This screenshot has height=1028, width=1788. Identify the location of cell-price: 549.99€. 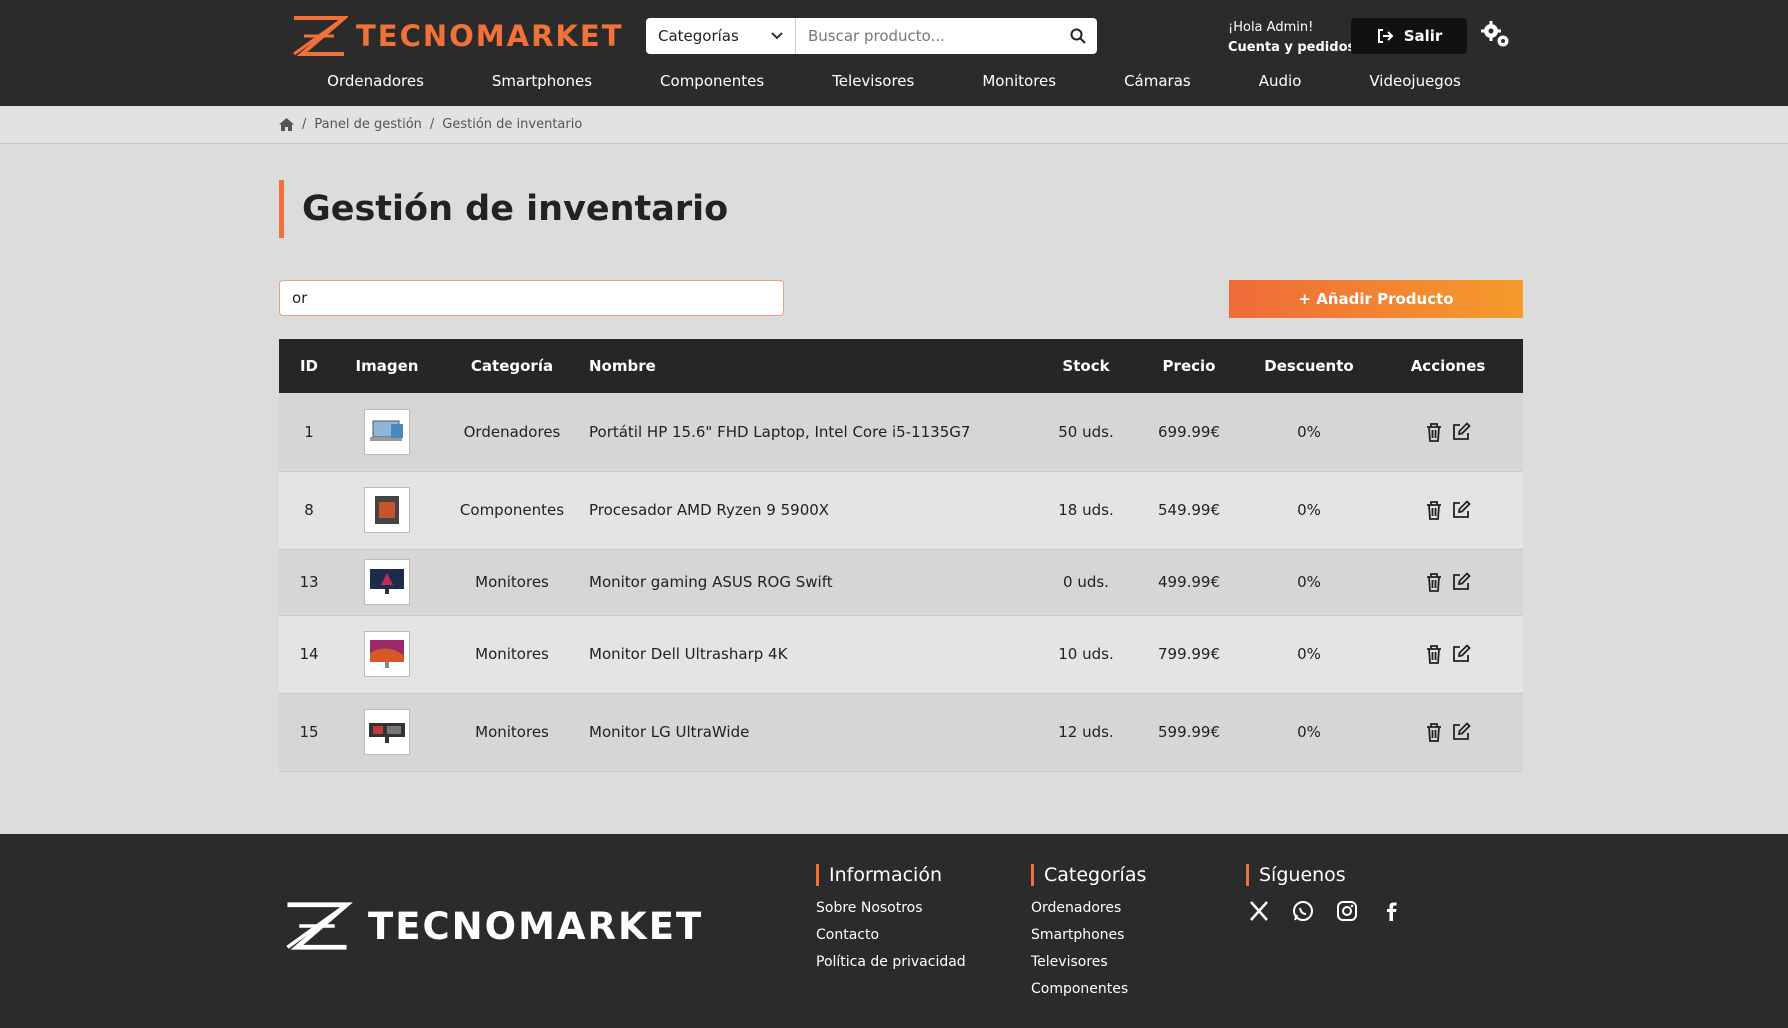
(1189, 510).